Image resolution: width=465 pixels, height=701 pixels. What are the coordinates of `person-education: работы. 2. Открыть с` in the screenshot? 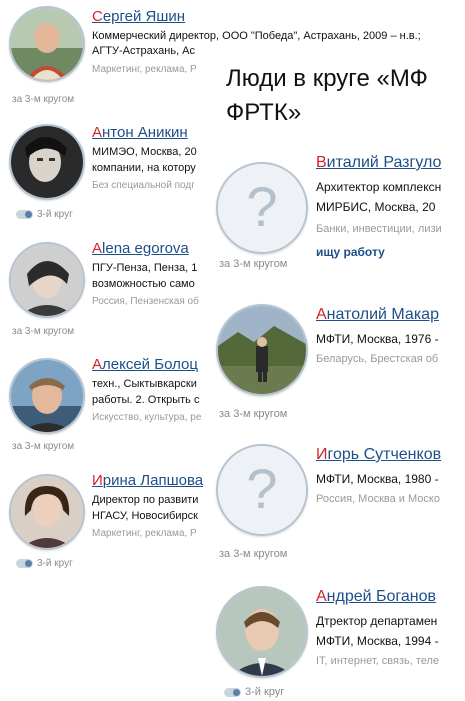 It's located at (146, 400).